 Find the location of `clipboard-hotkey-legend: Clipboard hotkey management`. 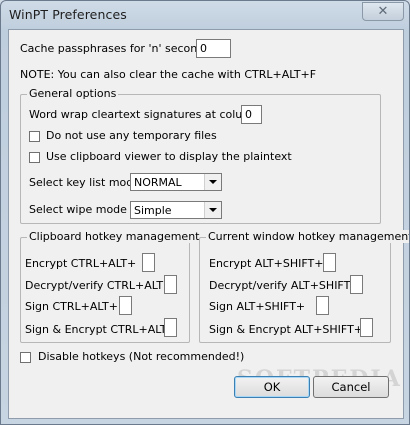

clipboard-hotkey-legend: Clipboard hotkey management is located at coordinates (114, 236).